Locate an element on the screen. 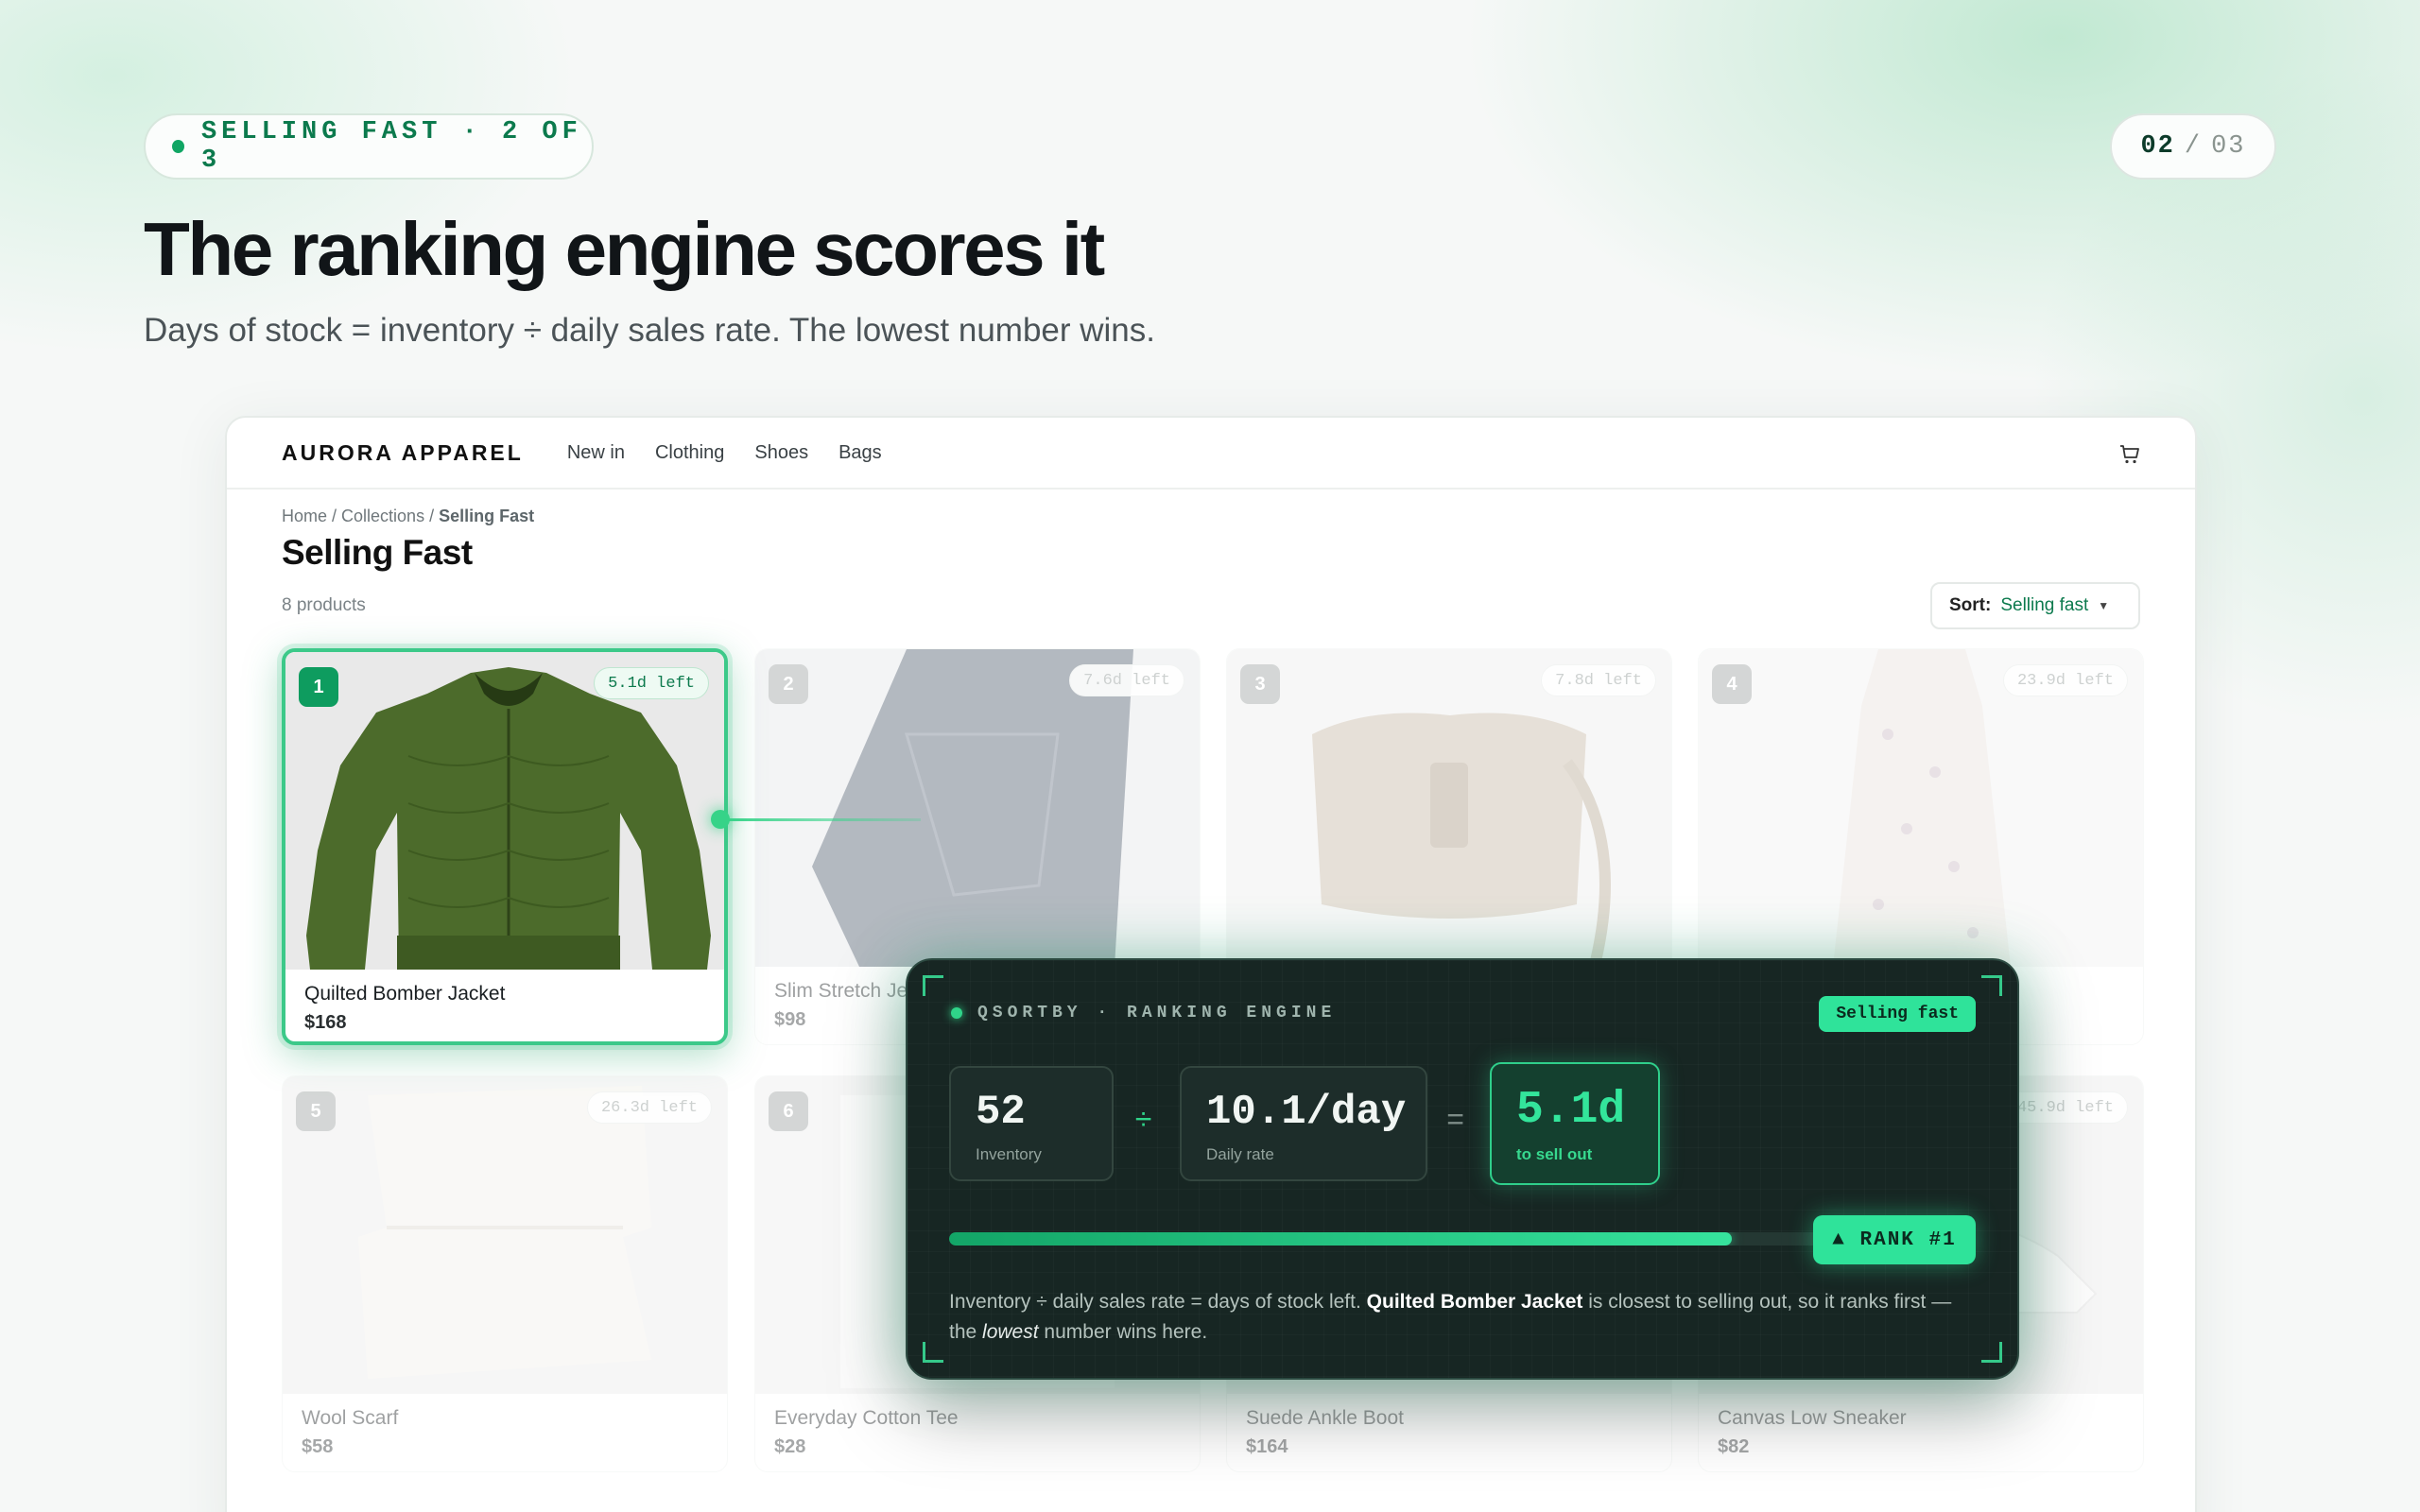  breadcrumb: Home / Collections / Selling Fast is located at coordinates (408, 516).